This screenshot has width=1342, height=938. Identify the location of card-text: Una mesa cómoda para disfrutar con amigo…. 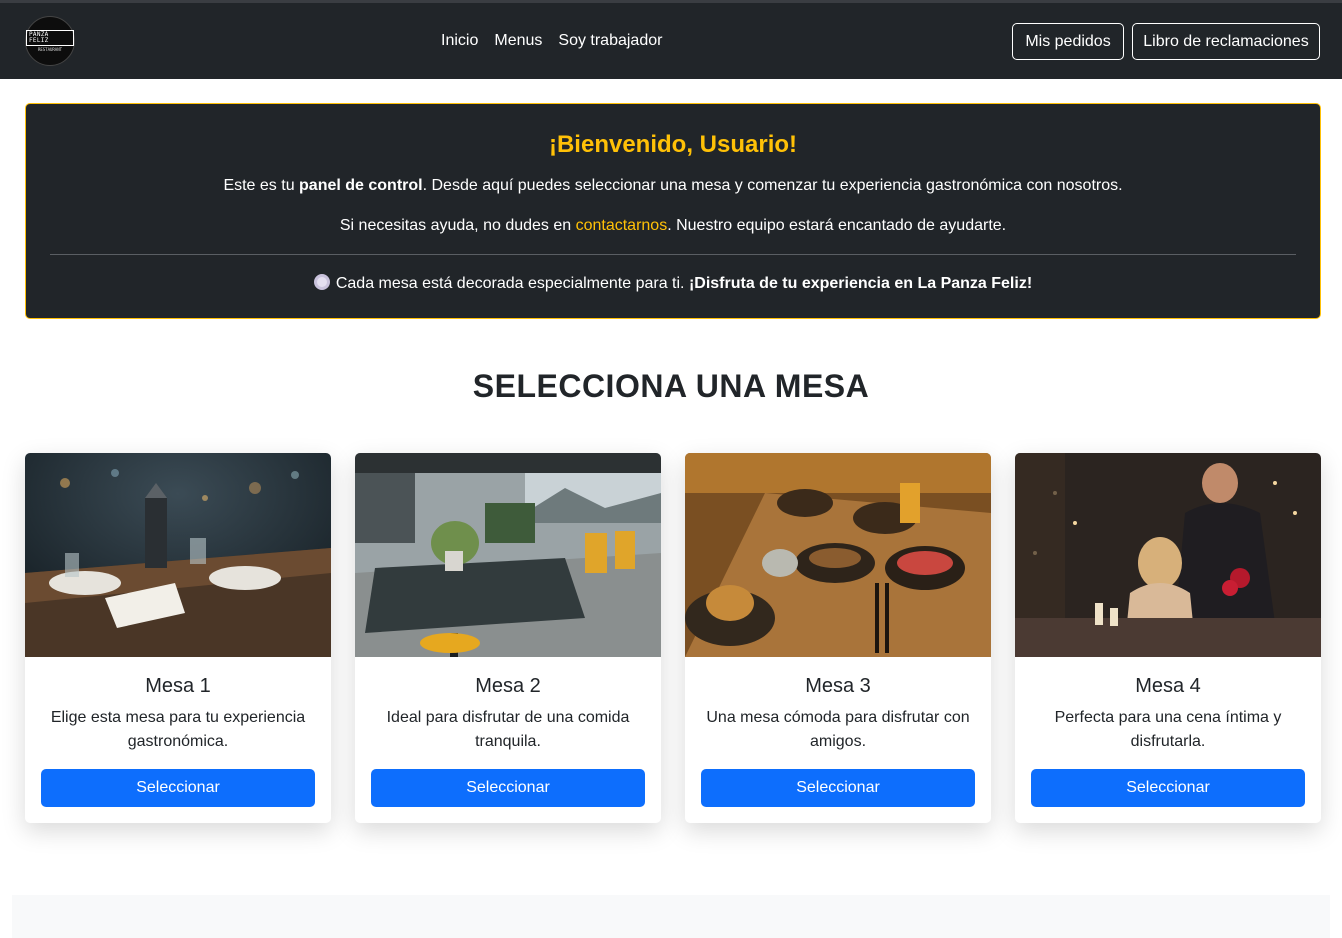
(838, 729).